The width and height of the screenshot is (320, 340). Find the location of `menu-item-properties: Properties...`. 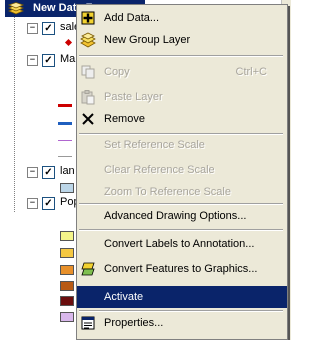

menu-item-properties: Properties... is located at coordinates (182, 323).